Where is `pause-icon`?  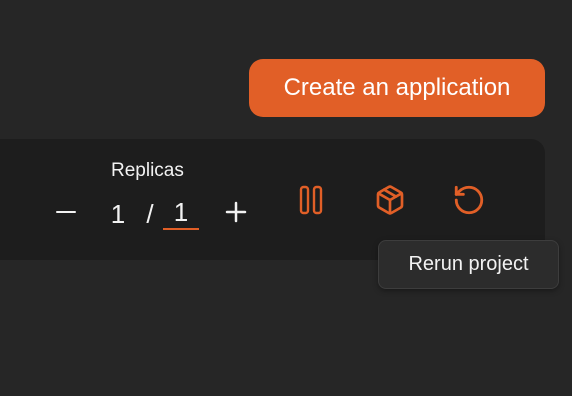
pause-icon is located at coordinates (311, 200).